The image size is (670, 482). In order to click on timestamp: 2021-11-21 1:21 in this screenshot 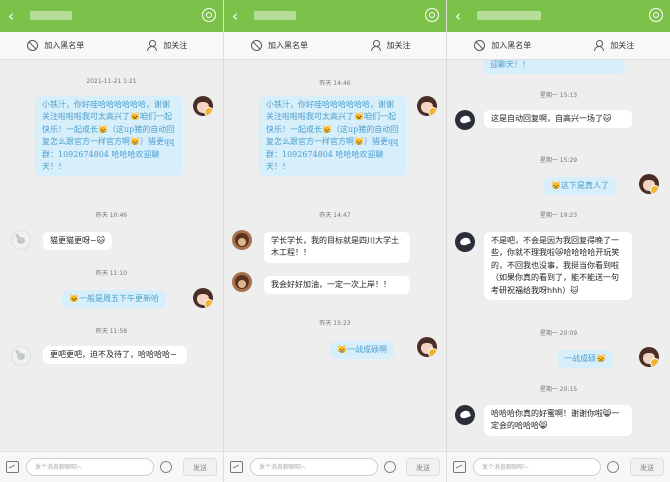, I will do `click(111, 81)`.